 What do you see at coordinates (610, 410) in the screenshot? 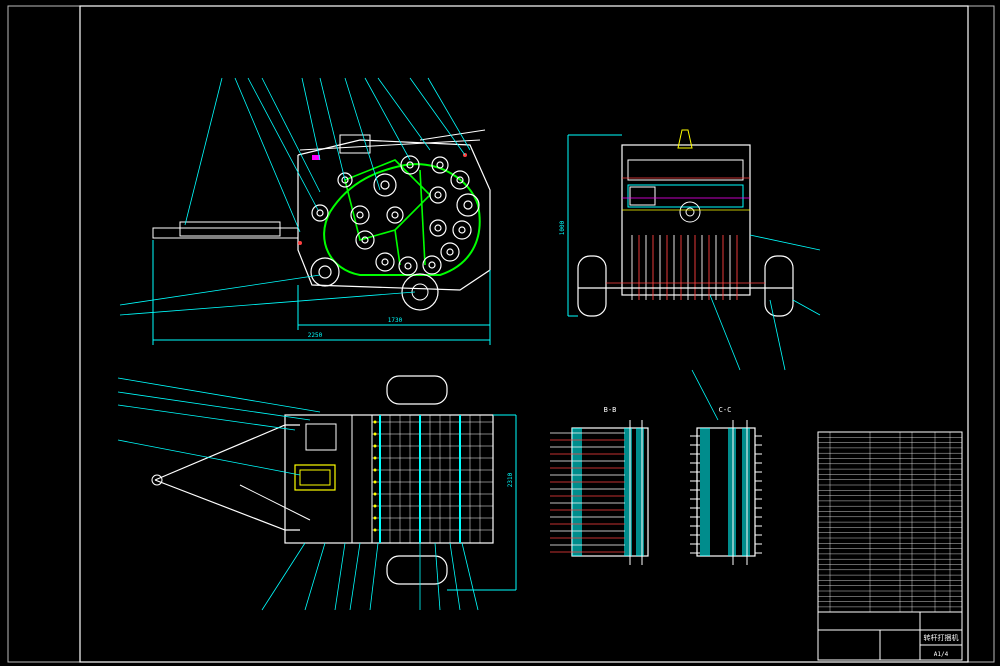
I see `section-b-b-label: B-B` at bounding box center [610, 410].